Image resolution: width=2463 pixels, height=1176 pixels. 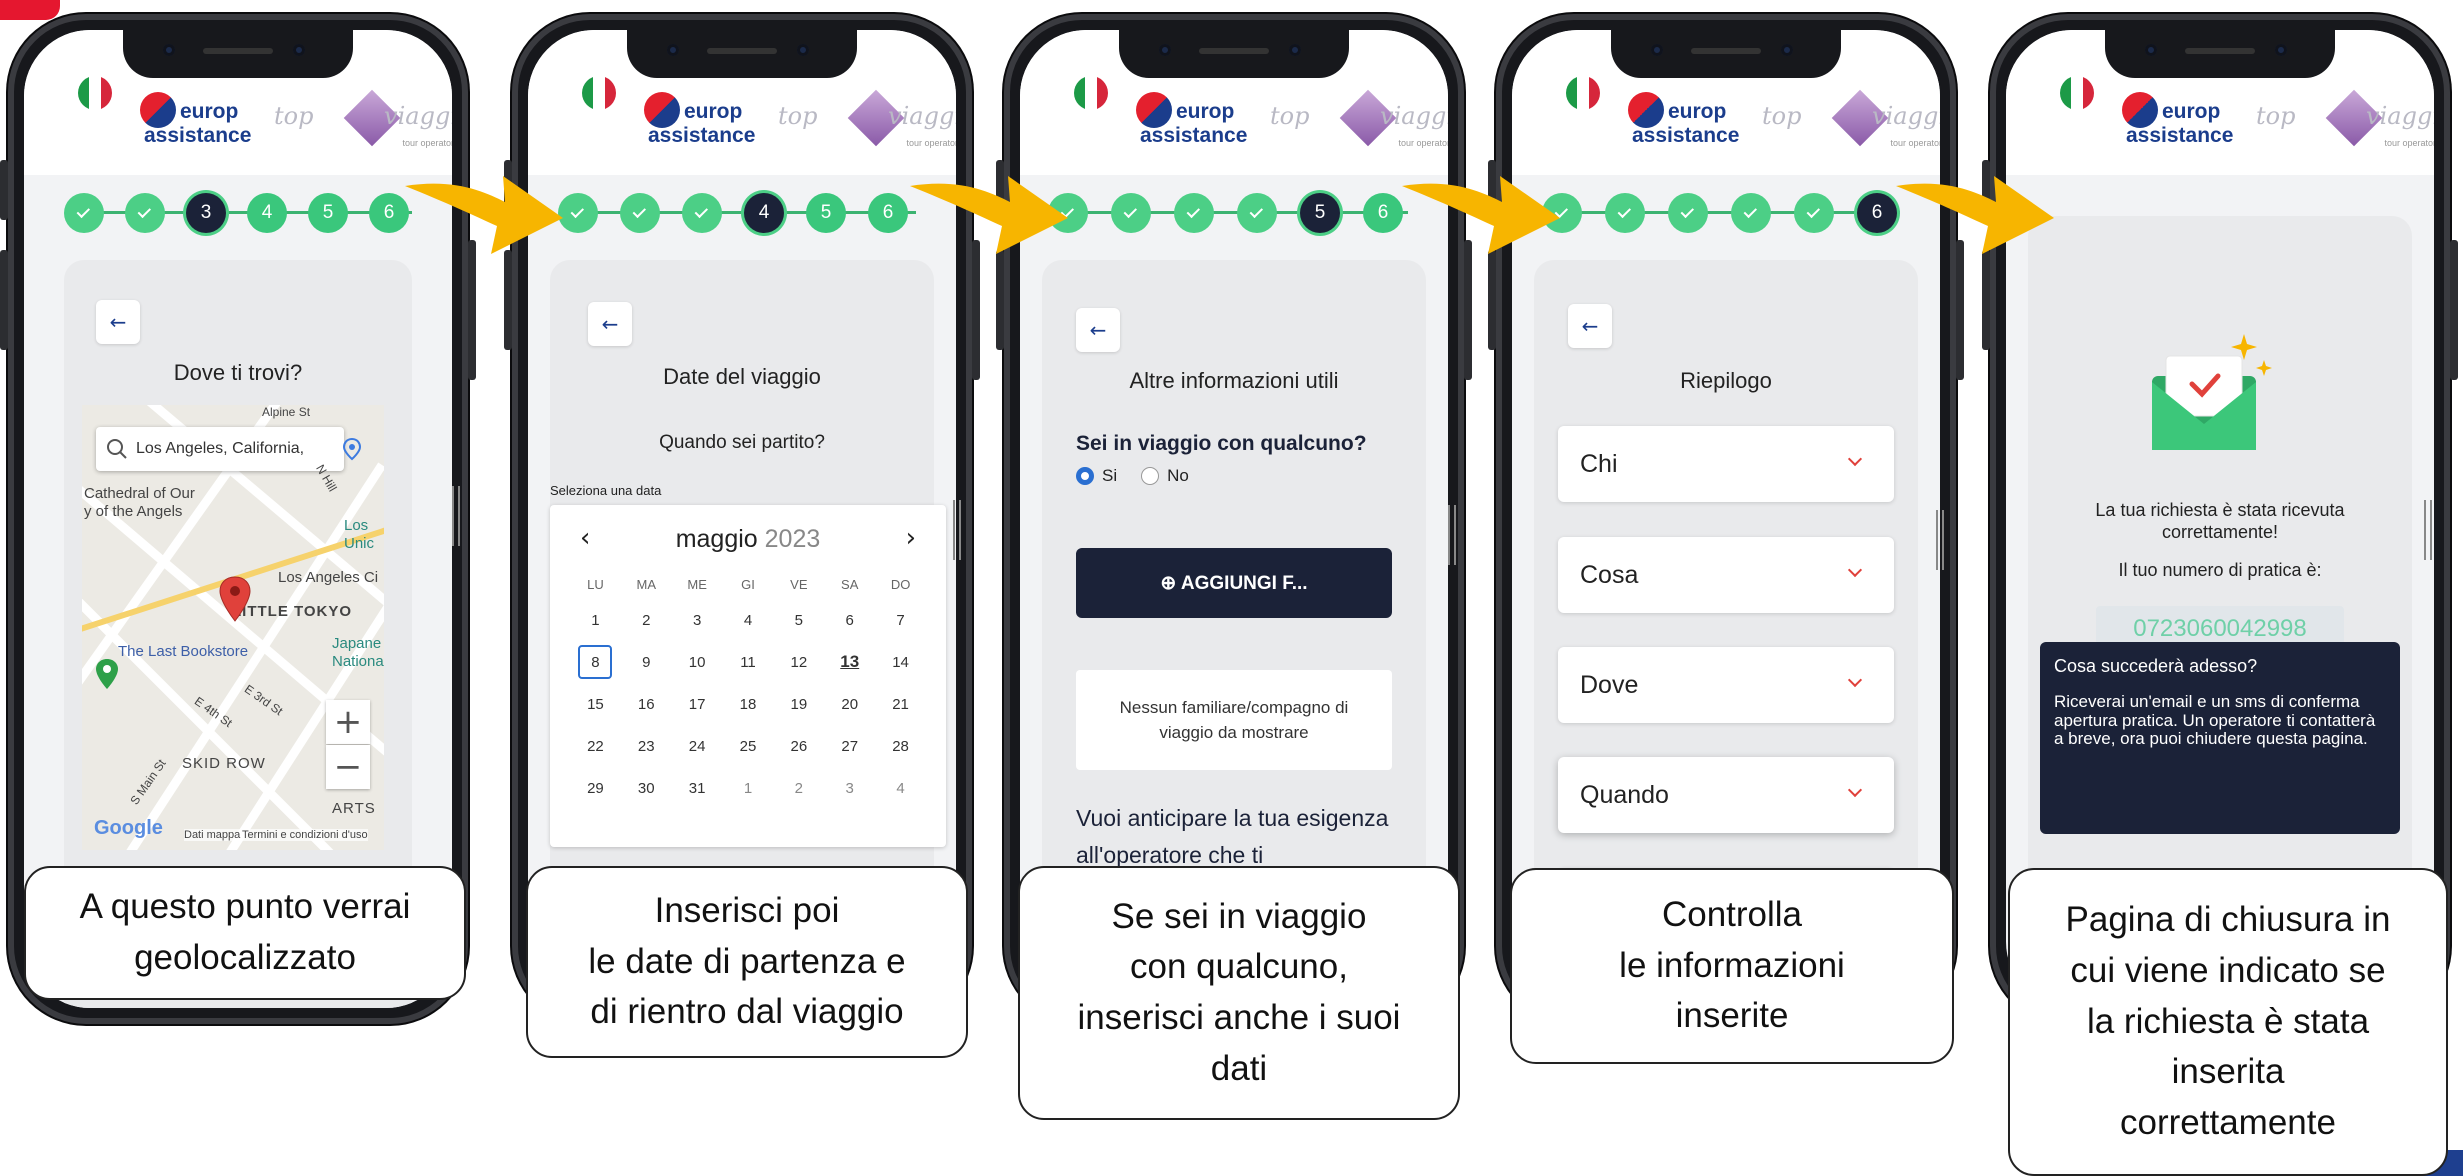 What do you see at coordinates (798, 620) in the screenshot?
I see `calendar-day: 5` at bounding box center [798, 620].